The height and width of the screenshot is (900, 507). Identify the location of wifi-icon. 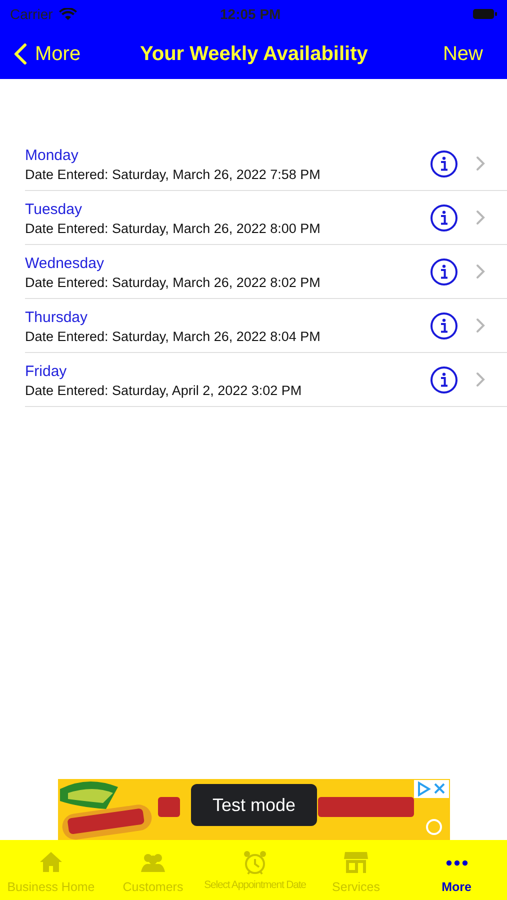
(67, 14).